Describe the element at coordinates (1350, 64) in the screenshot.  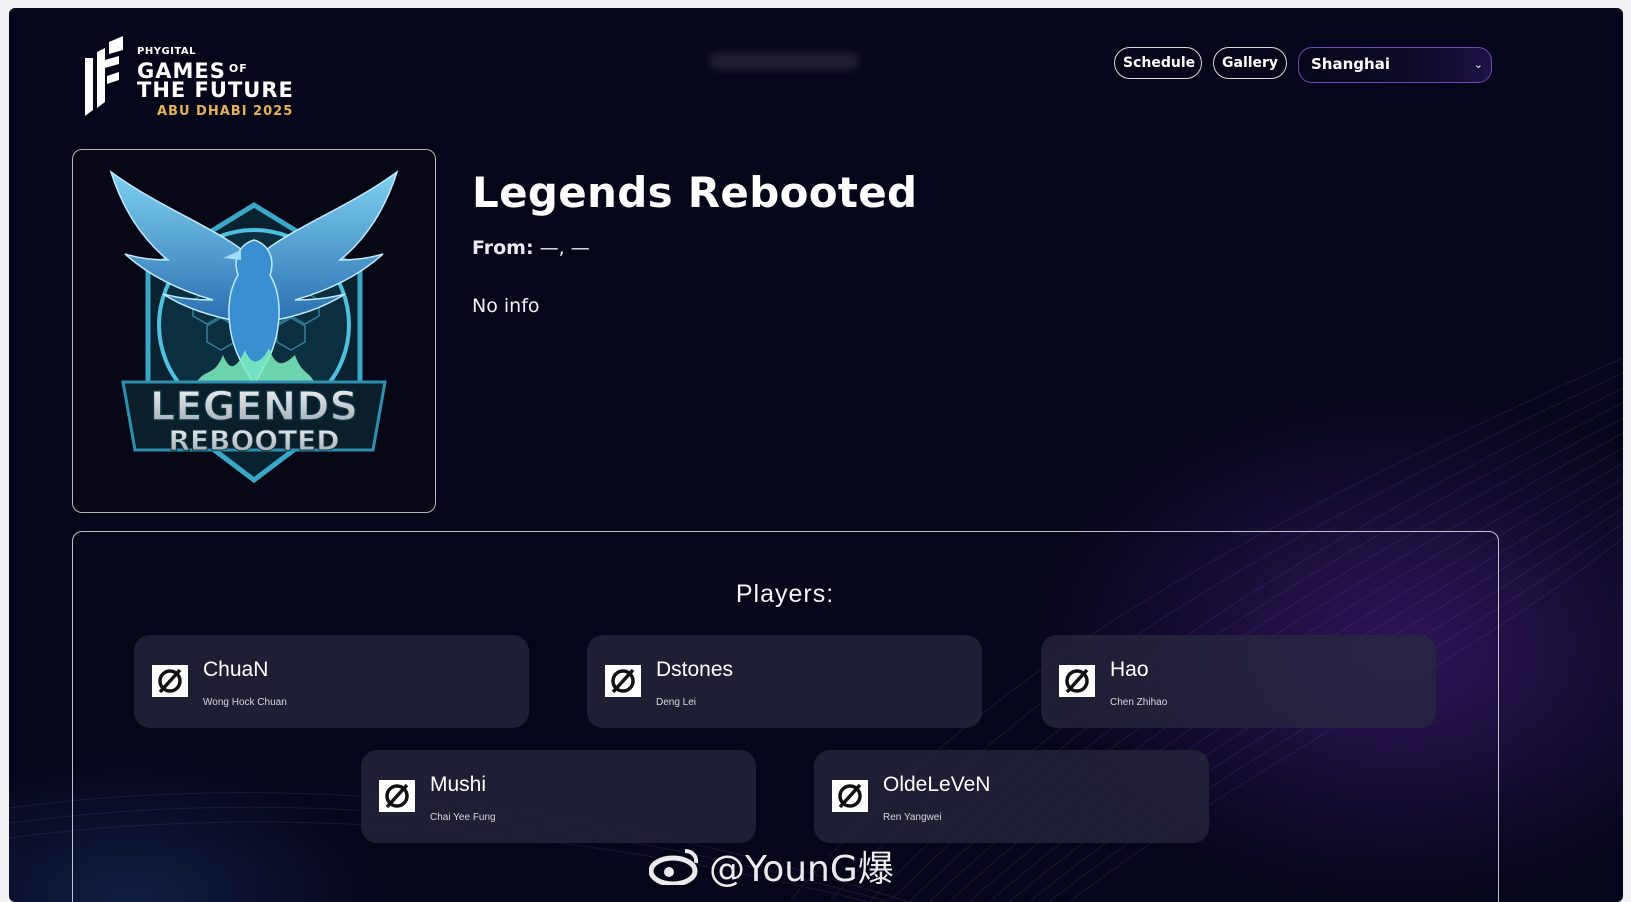
I see `city-select-value: Shanghai` at that location.